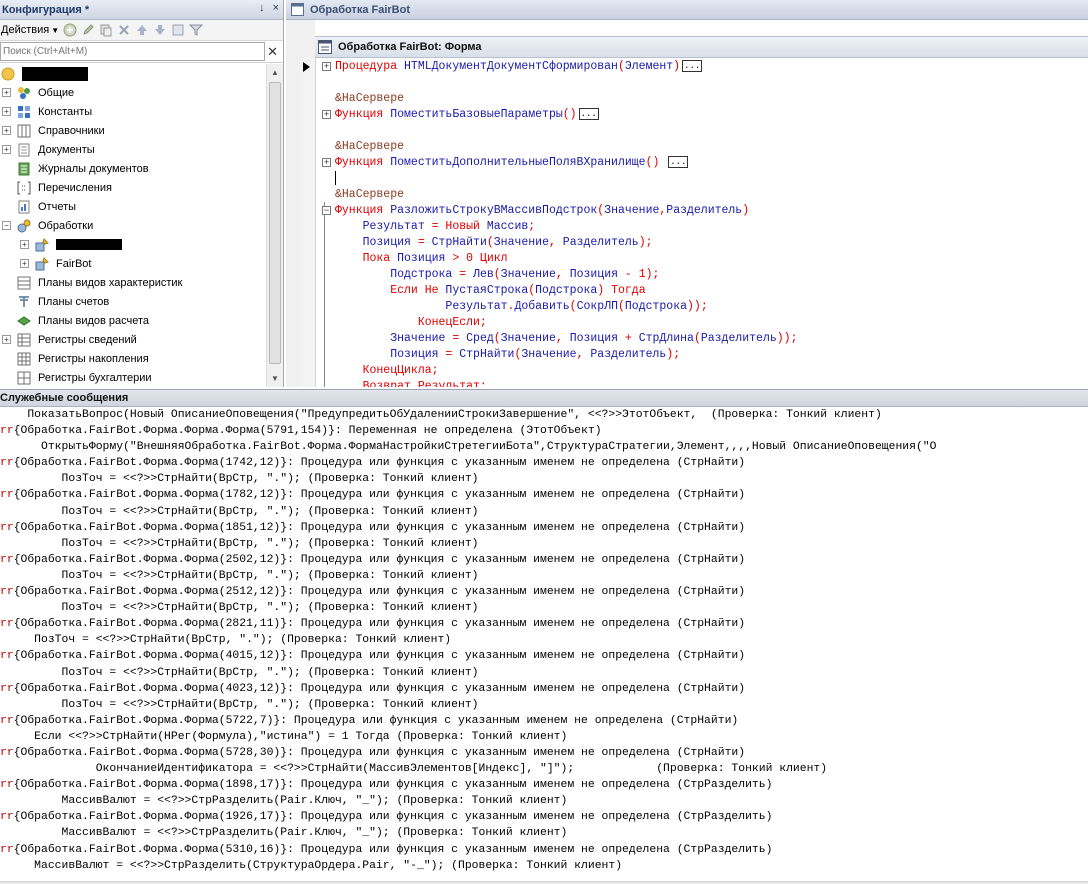 This screenshot has width=1088, height=884. Describe the element at coordinates (133, 187) in the screenshot. I see `tree-item: Перечисления` at that location.